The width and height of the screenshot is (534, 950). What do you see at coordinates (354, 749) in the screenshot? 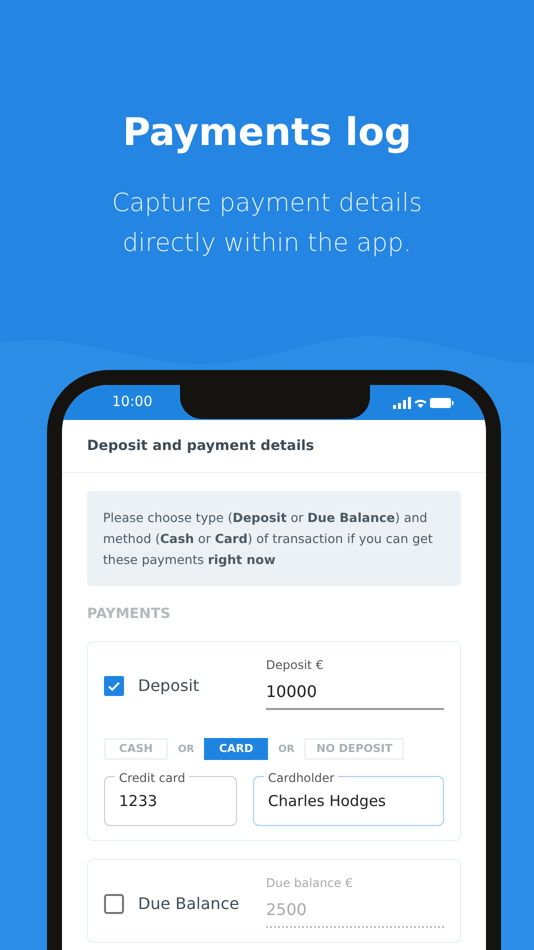
I see `method-toggle: NO DEPOSIT` at bounding box center [354, 749].